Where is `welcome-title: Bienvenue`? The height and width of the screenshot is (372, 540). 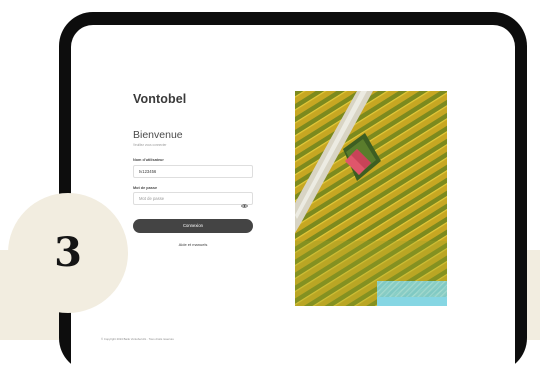 welcome-title: Bienvenue is located at coordinates (158, 135).